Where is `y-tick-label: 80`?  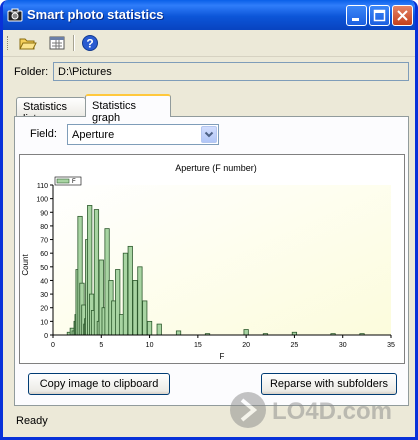 y-tick-label: 80 is located at coordinates (44, 227).